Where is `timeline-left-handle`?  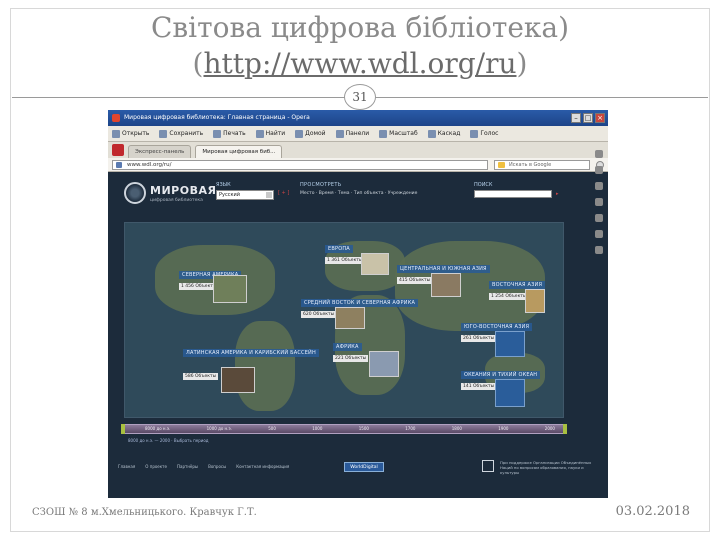
timeline-left-handle is located at coordinates (123, 429).